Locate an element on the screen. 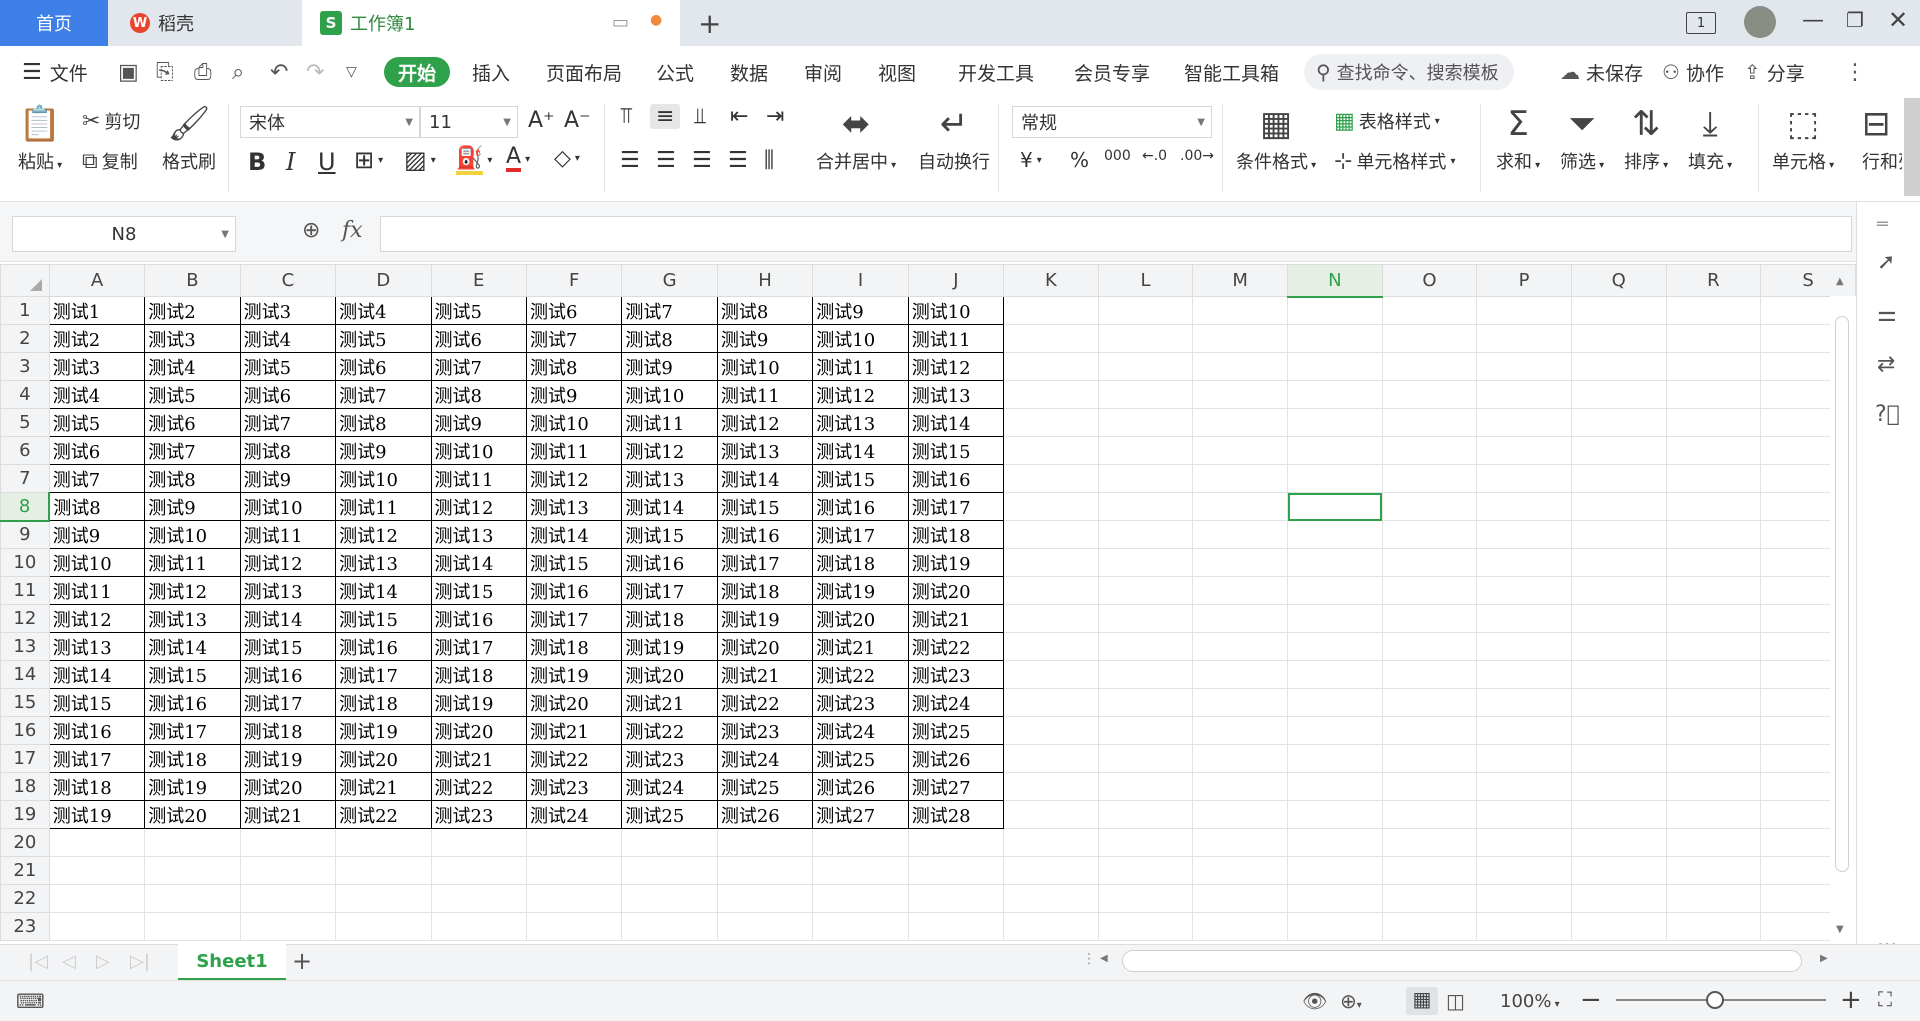  row-header: 22 is located at coordinates (25, 898).